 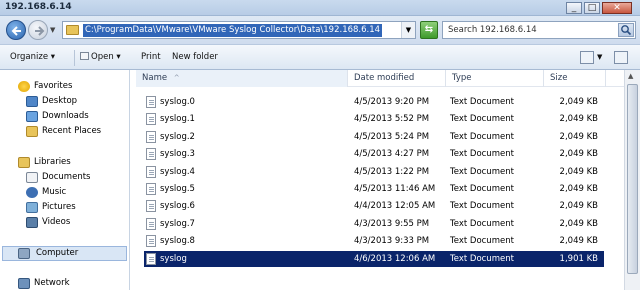 I want to click on nav-libraries: Libraries, so click(x=68, y=163).